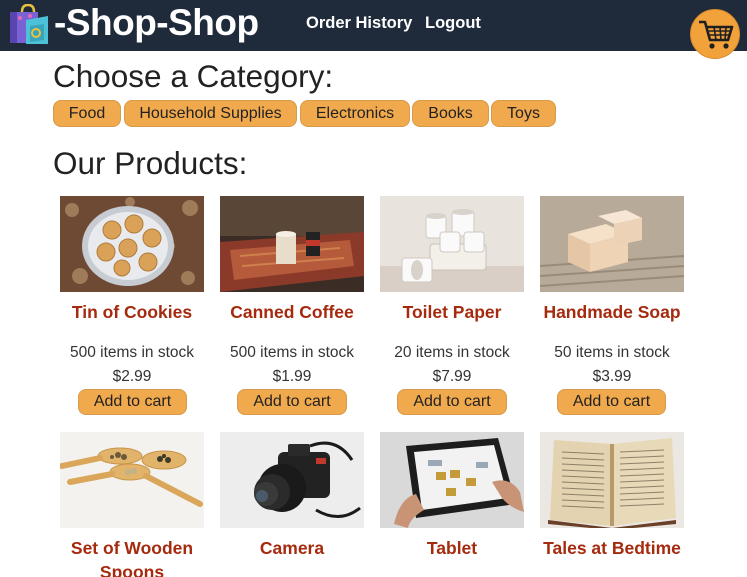  I want to click on product-name: Toilet Paper, so click(452, 312).